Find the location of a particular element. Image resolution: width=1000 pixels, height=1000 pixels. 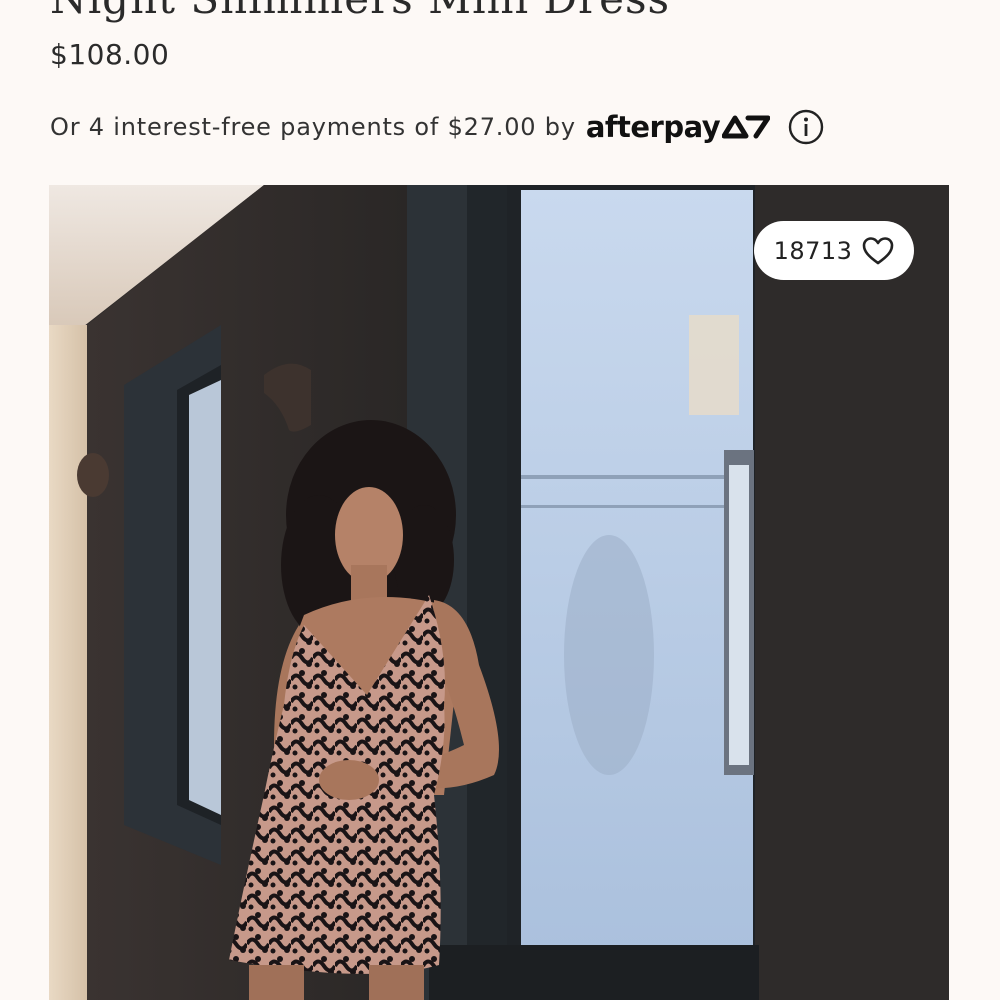

afterpay-logo: afterpay is located at coordinates (678, 127).